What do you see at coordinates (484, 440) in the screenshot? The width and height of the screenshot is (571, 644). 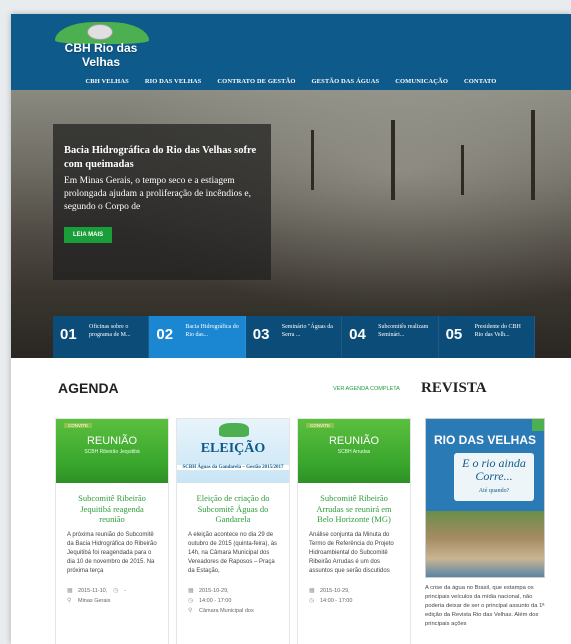 I see `magazine-title: RIO DAS VELHAS` at bounding box center [484, 440].